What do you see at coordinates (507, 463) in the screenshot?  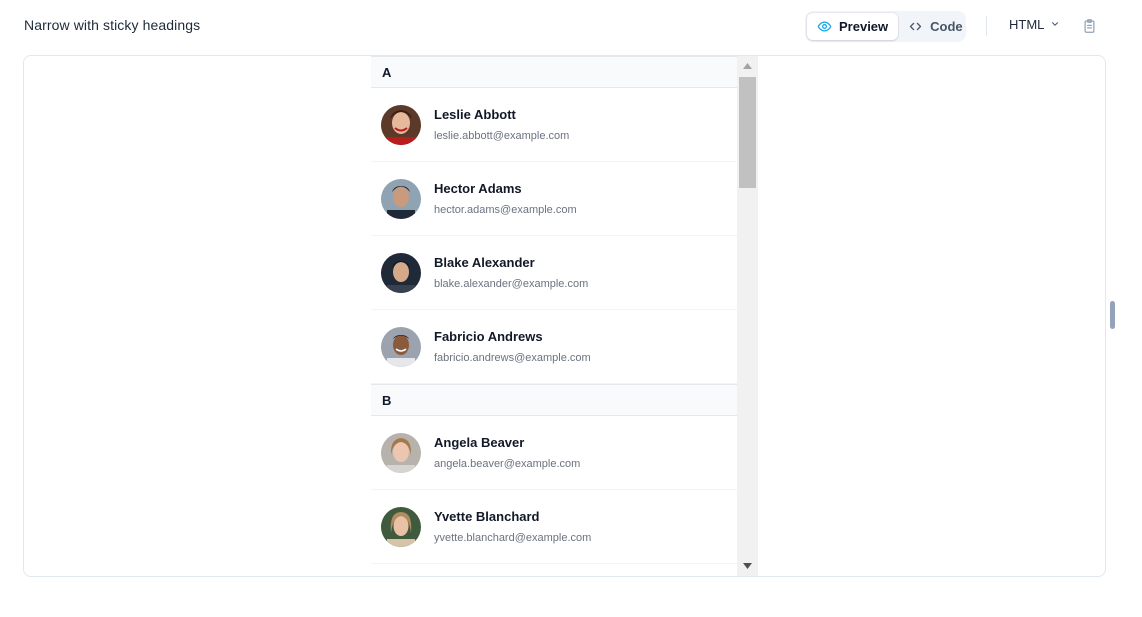 I see `person-email: angela.beaver@example.com` at bounding box center [507, 463].